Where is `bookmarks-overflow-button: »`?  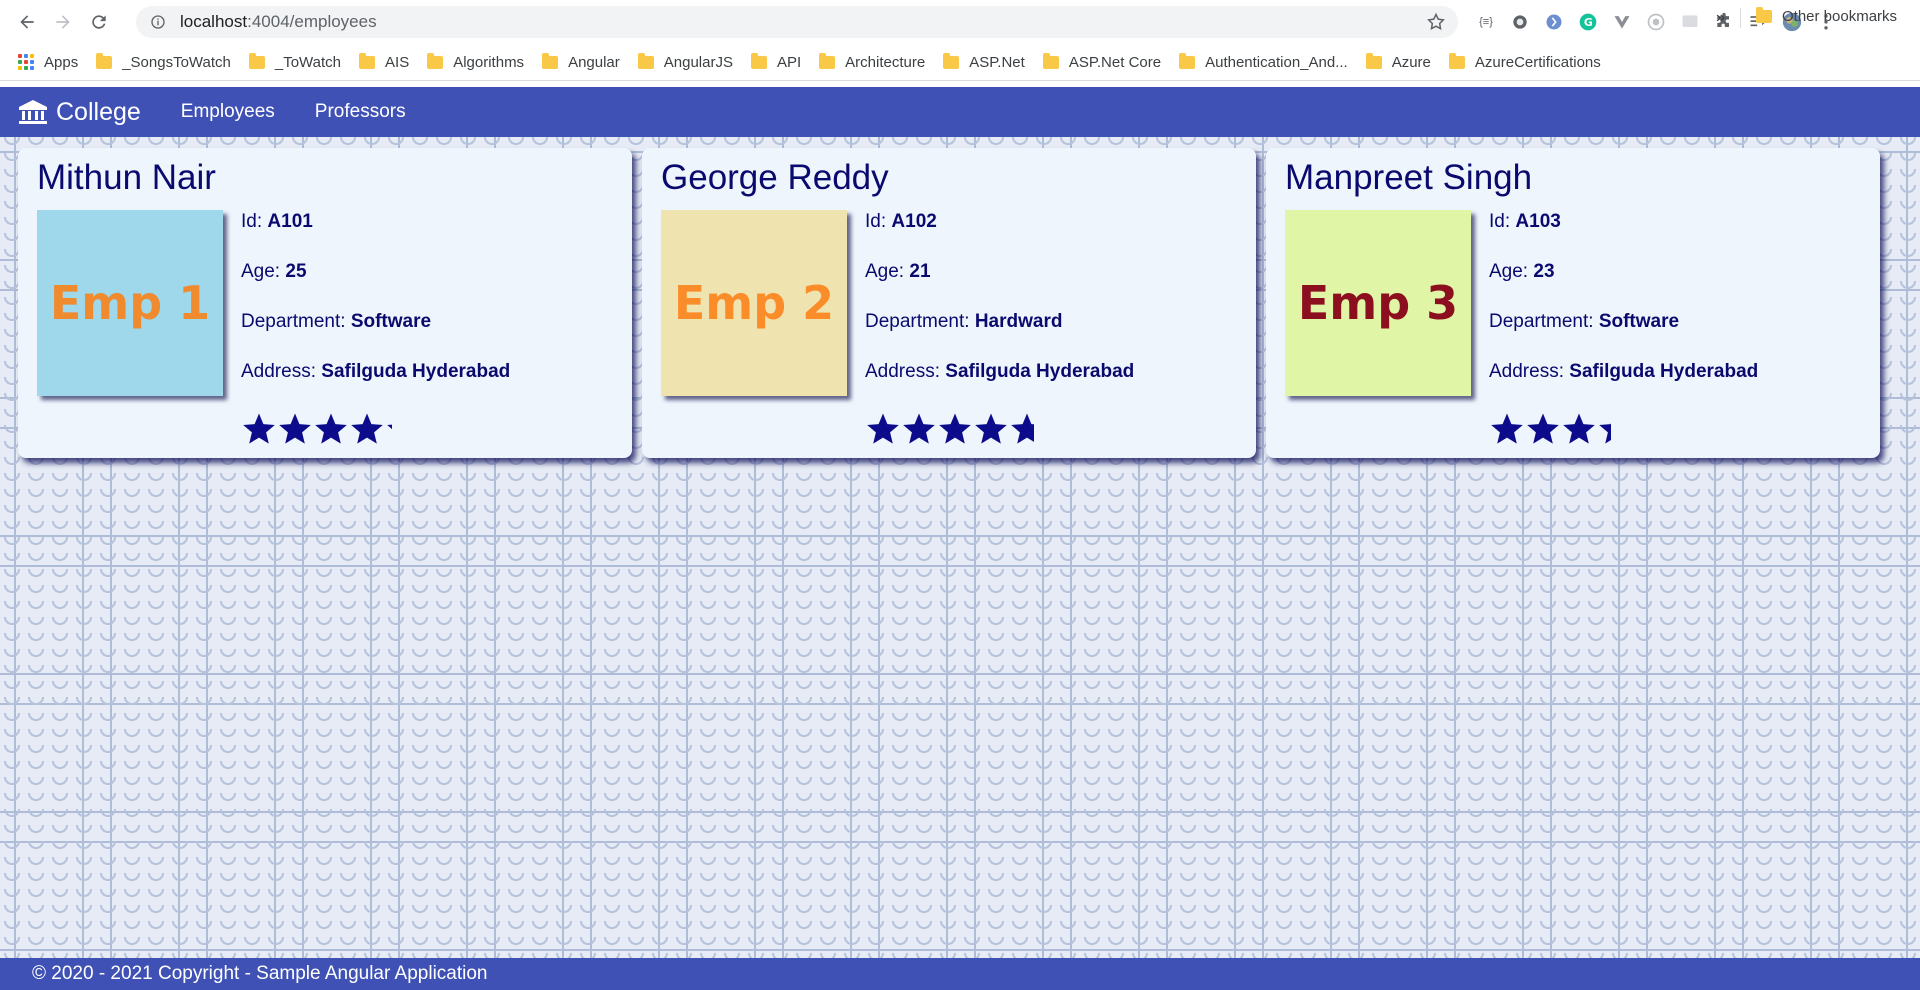 bookmarks-overflow-button: » is located at coordinates (1720, 18).